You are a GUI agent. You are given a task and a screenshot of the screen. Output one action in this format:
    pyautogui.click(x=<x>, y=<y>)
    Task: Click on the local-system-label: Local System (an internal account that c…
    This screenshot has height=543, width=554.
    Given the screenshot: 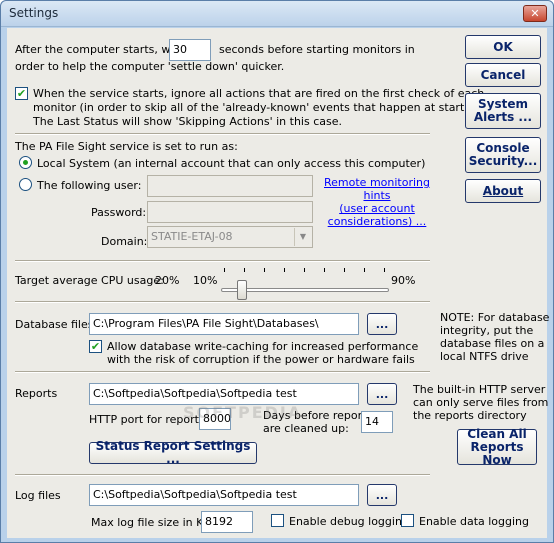 What is the action you would take?
    pyautogui.click(x=231, y=163)
    